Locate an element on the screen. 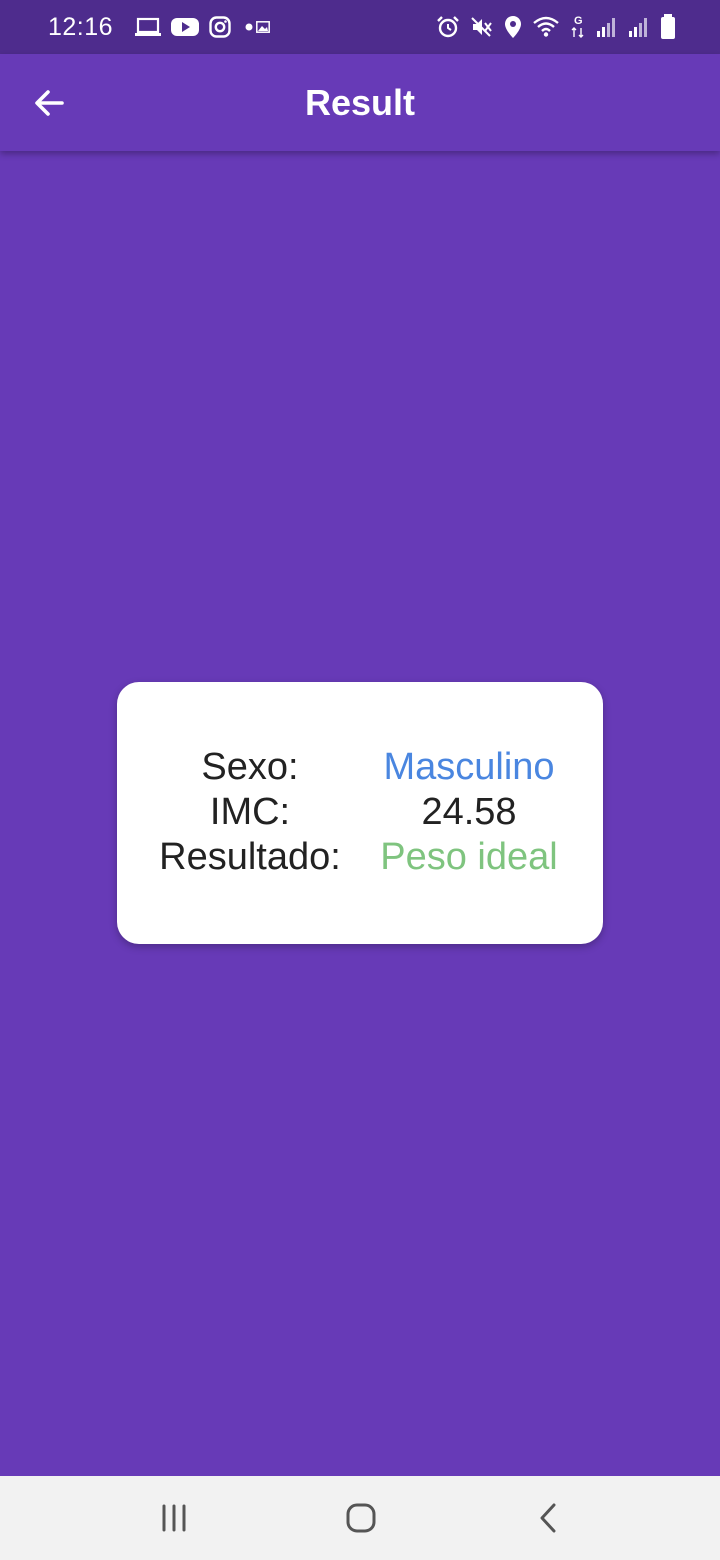  battery-icon is located at coordinates (668, 27).